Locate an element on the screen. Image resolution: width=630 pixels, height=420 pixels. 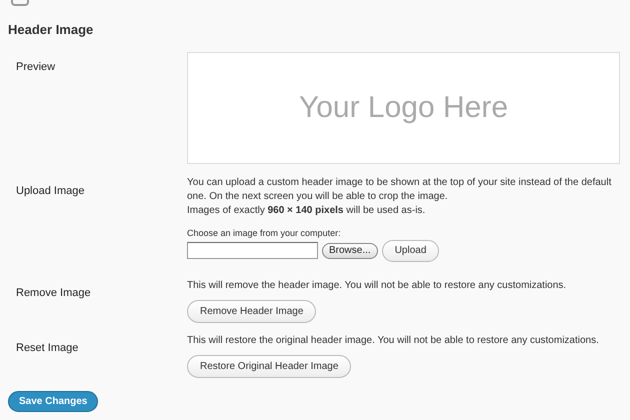
row-label: Remove Image is located at coordinates (53, 292).